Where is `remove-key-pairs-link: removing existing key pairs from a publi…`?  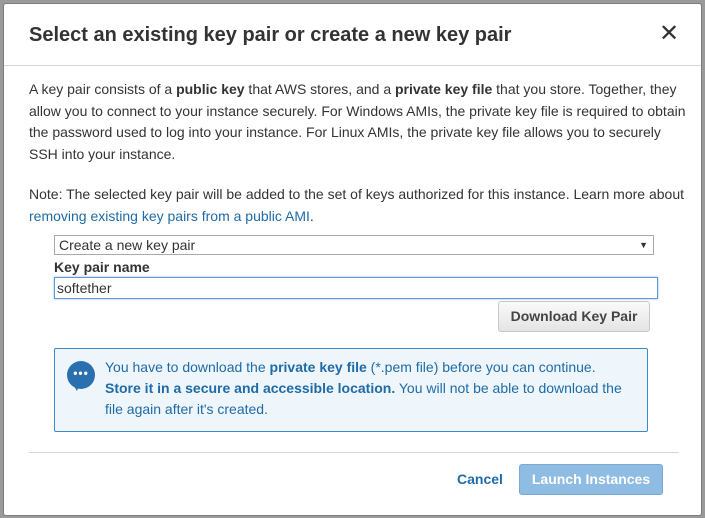
remove-key-pairs-link: removing existing key pairs from a publi… is located at coordinates (169, 216).